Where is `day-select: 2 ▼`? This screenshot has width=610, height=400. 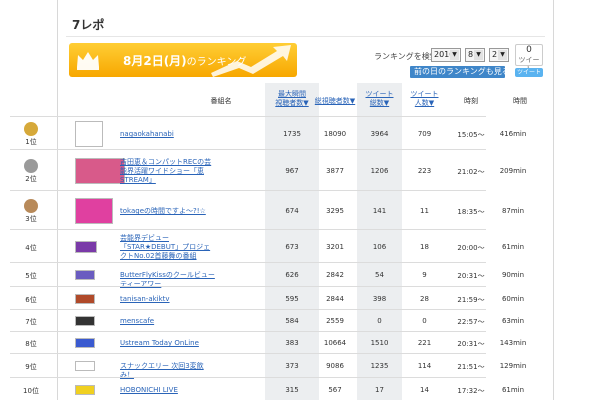
day-select: 2 ▼ is located at coordinates (499, 55).